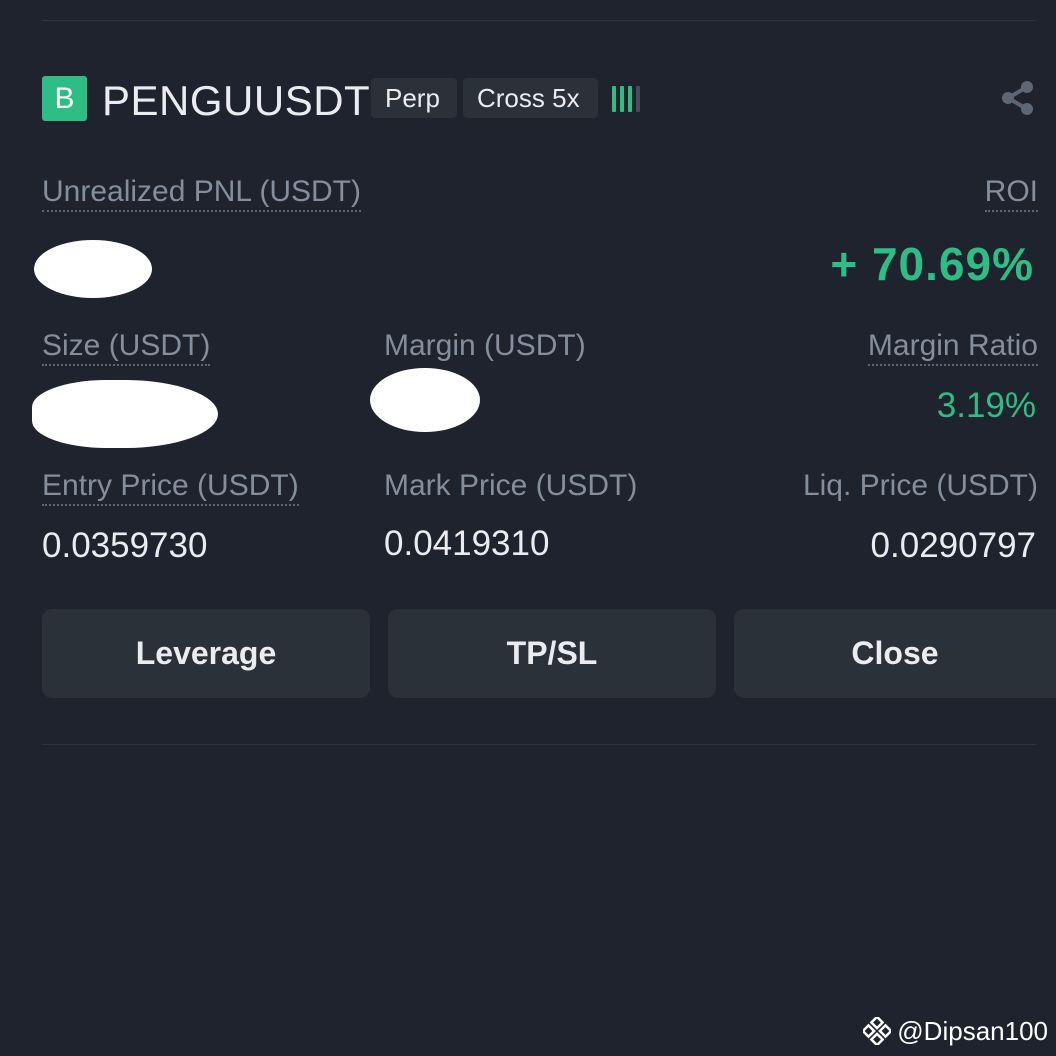  I want to click on redacted-pnl-value, so click(93, 269).